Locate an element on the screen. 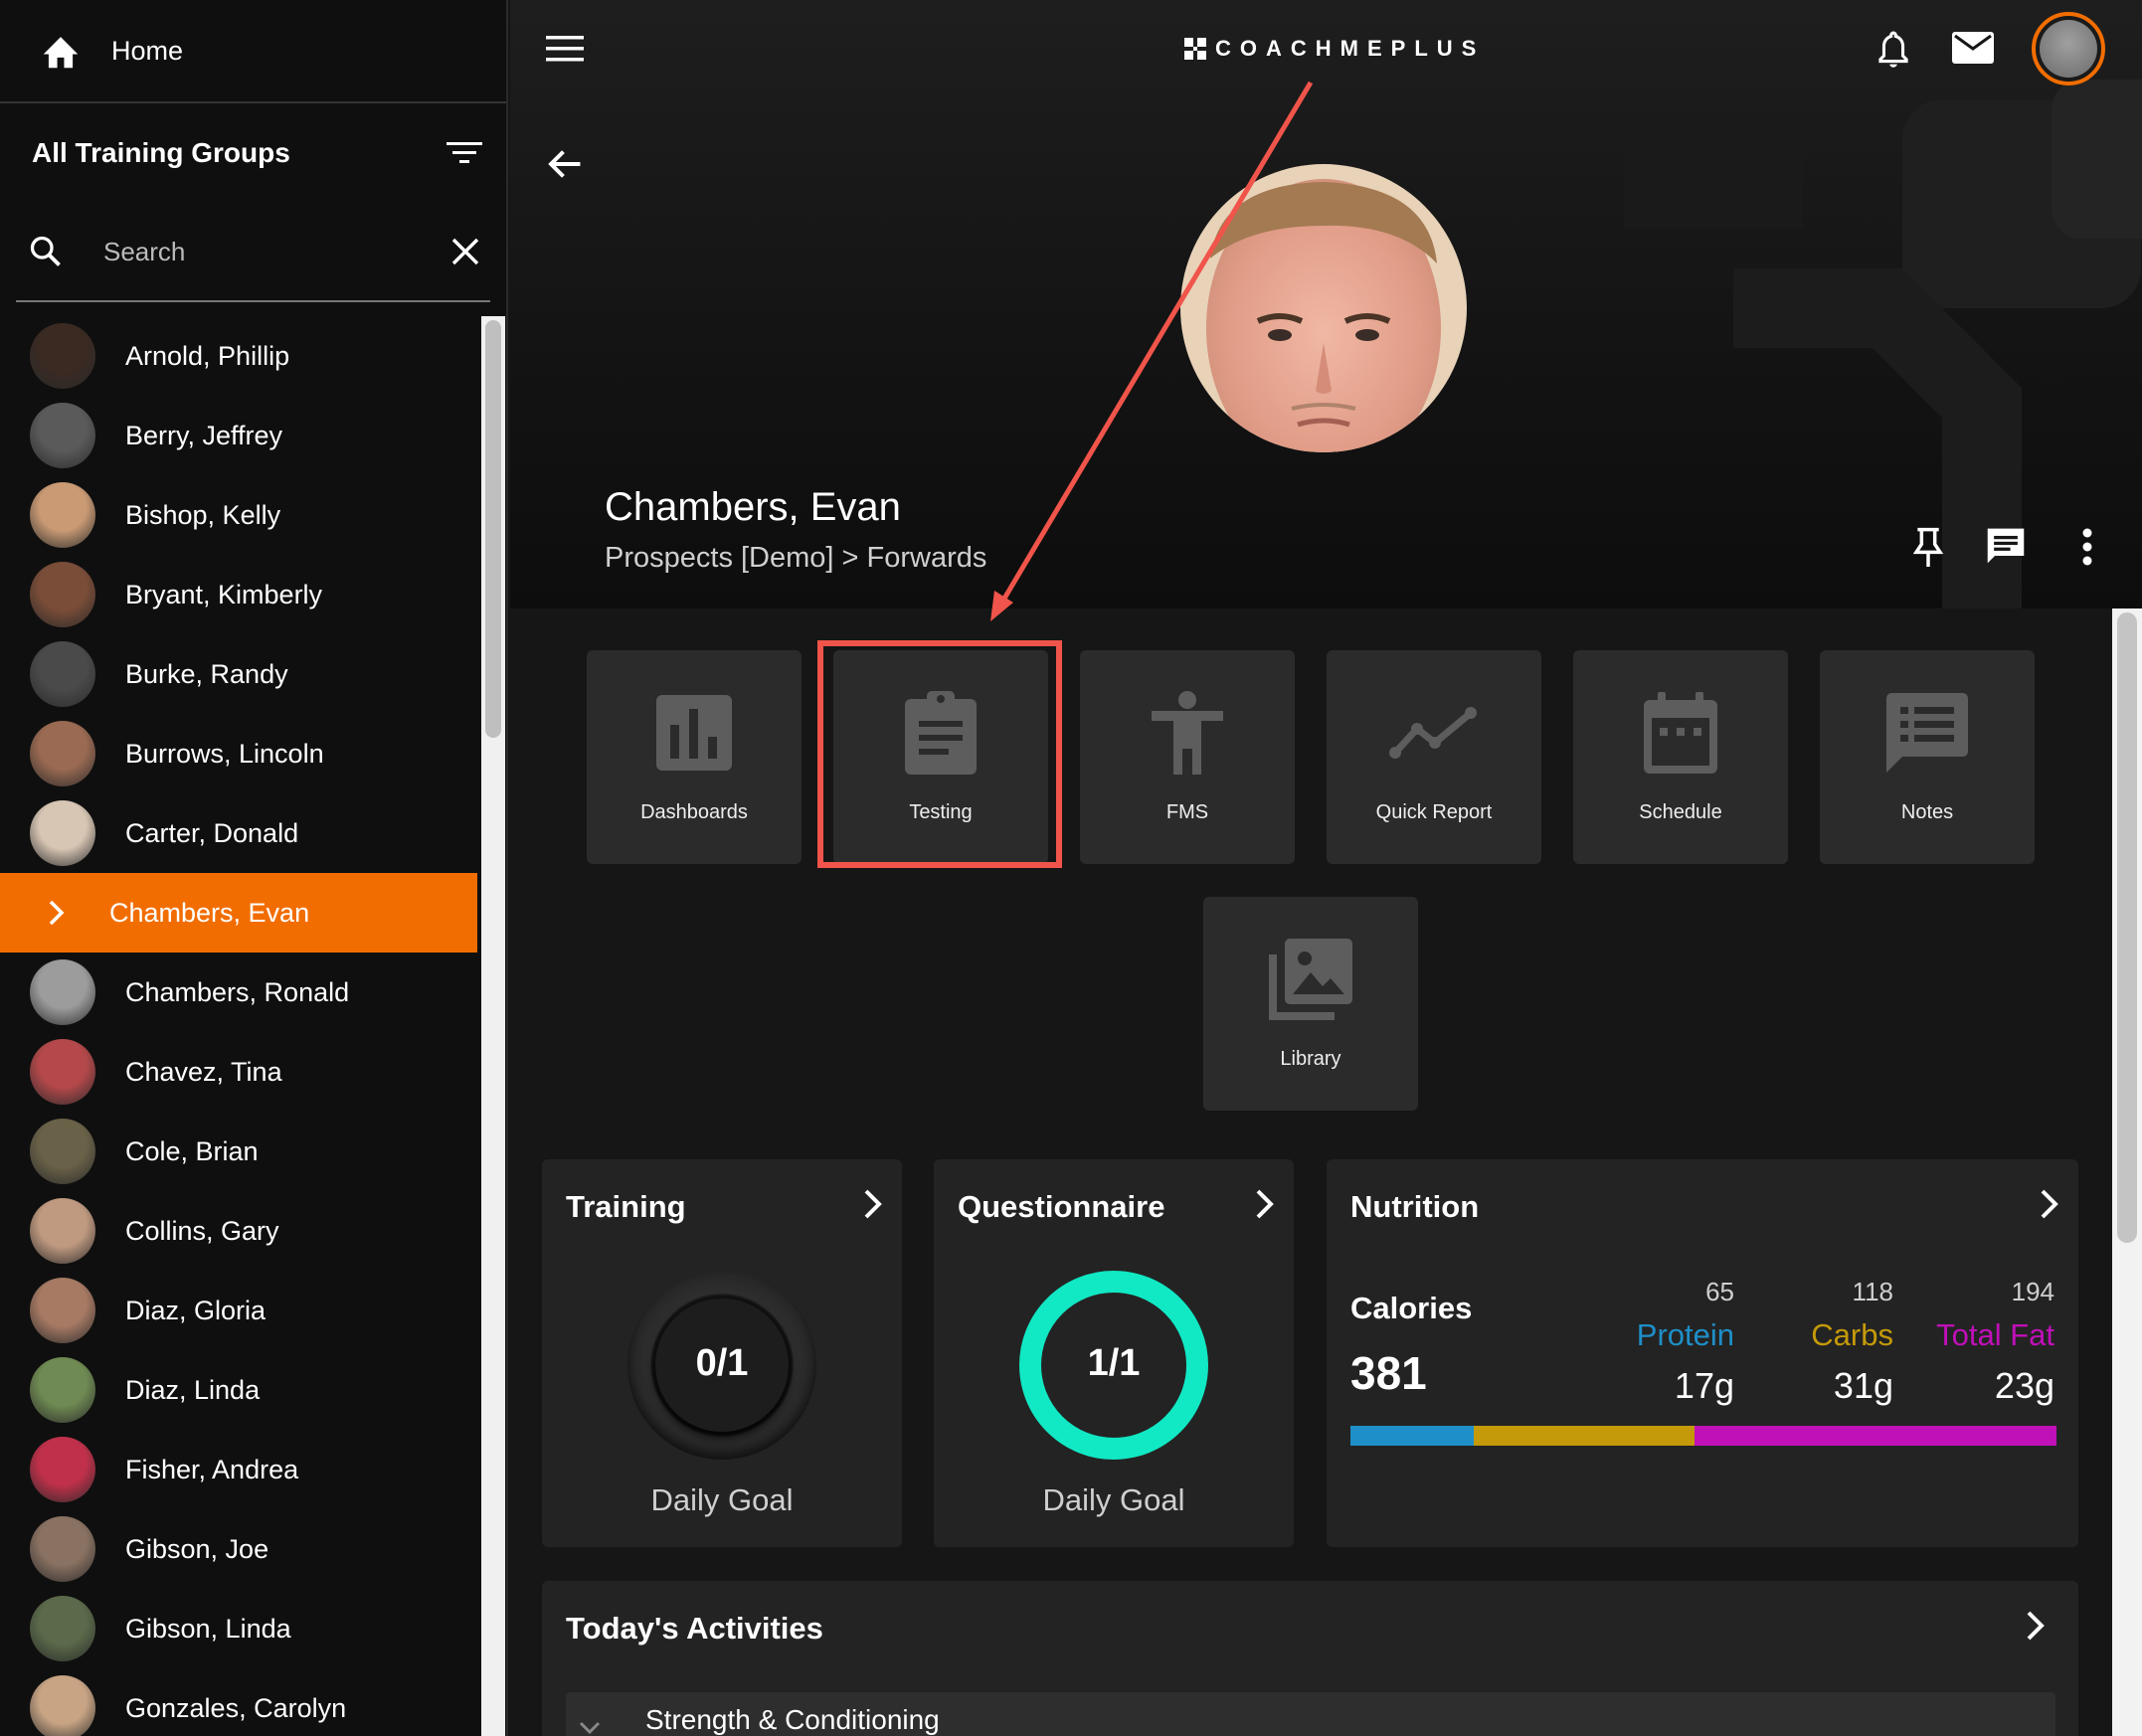 This screenshot has width=2142, height=1736. athlete-list-item: Gibson, Joe is located at coordinates (238, 1549).